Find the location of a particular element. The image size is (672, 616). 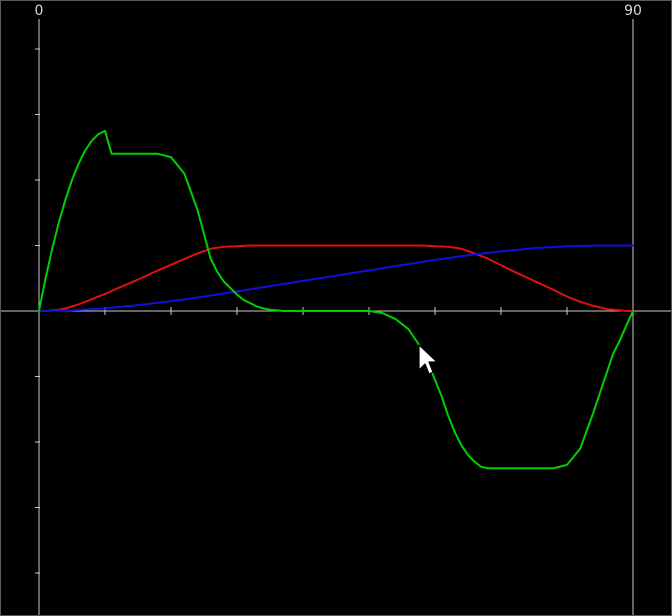

arrow-cursor-icon is located at coordinates (428, 359).